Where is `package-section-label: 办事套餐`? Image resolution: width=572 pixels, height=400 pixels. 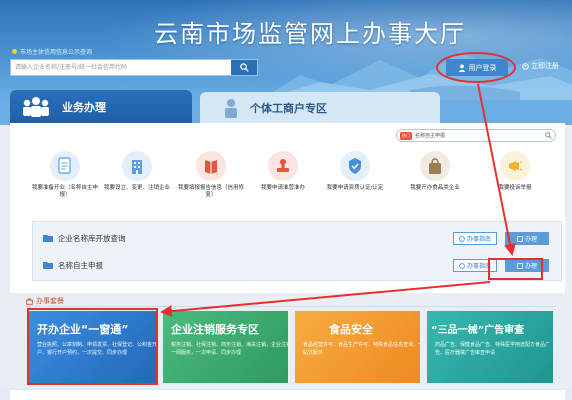 package-section-label: 办事套餐 is located at coordinates (50, 301).